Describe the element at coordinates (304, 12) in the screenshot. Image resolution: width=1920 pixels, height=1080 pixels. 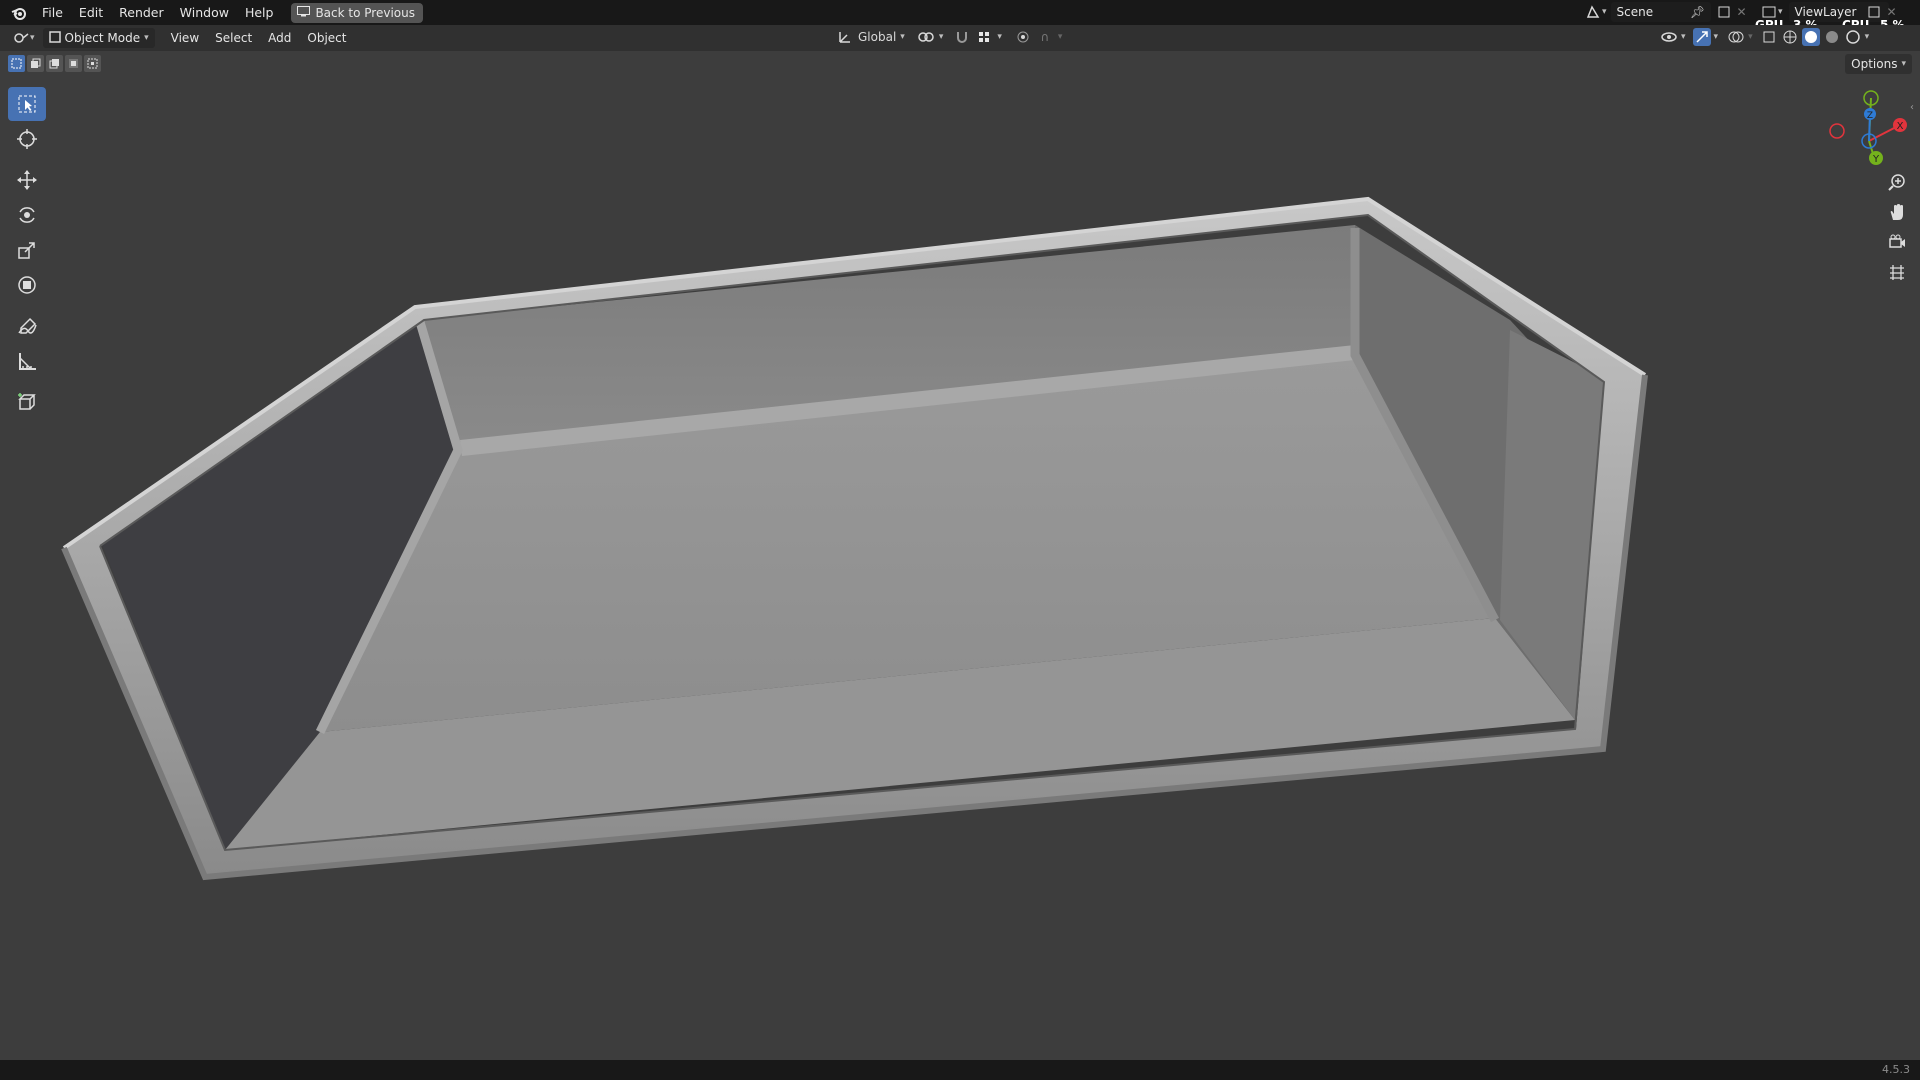
I see `screen-icon` at that location.